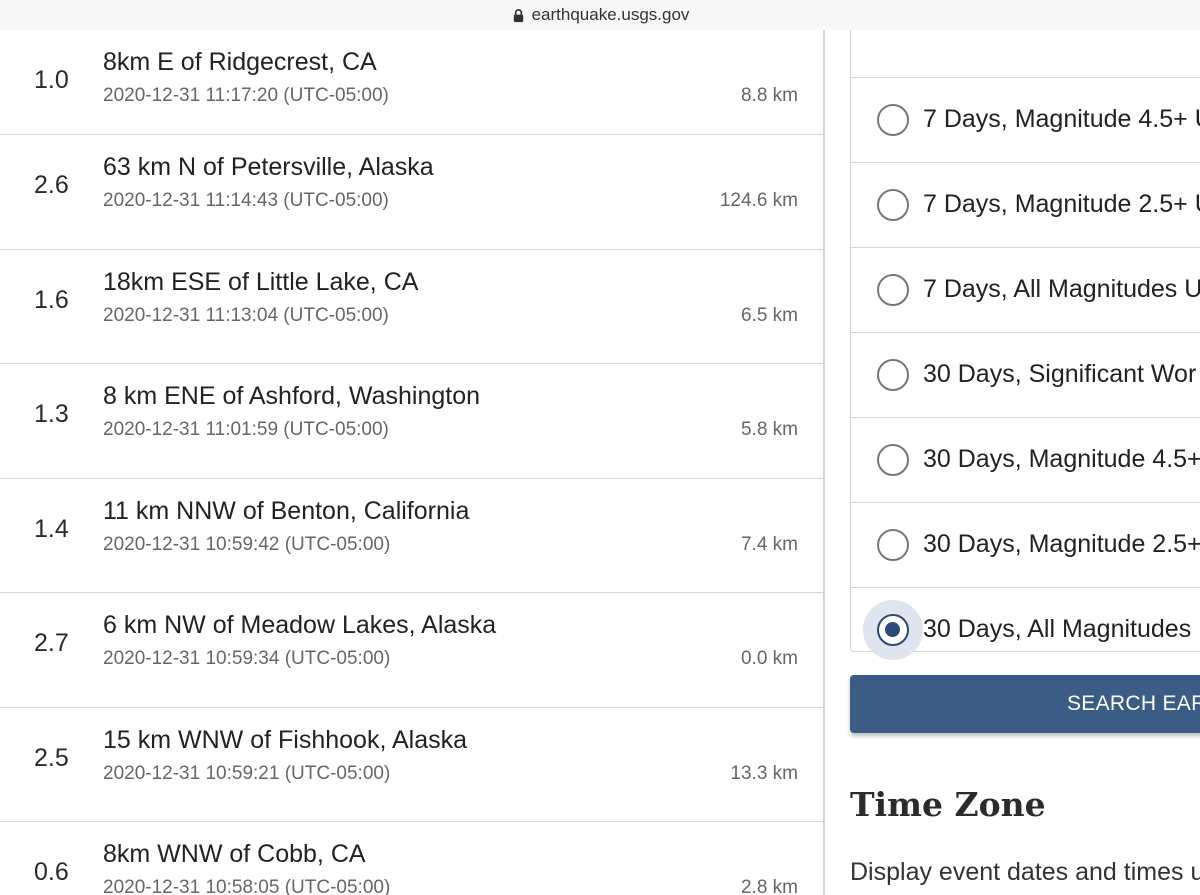  What do you see at coordinates (1061, 119) in the screenshot?
I see `feed-option-label: 7 Days, Magnitude 4.5+ U` at bounding box center [1061, 119].